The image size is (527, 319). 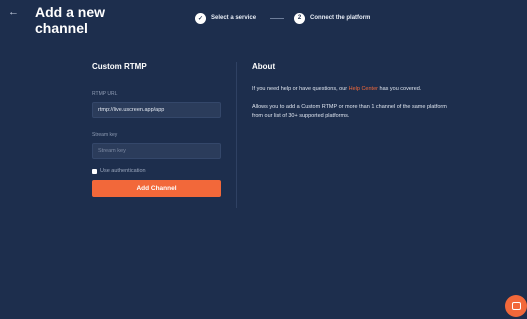 I want to click on add-channel-button: Add Channel, so click(x=156, y=188).